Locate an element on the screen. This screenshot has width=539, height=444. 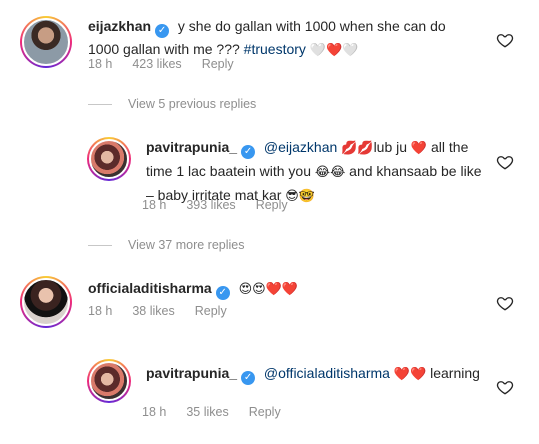
likes-count: 423 likes is located at coordinates (156, 64).